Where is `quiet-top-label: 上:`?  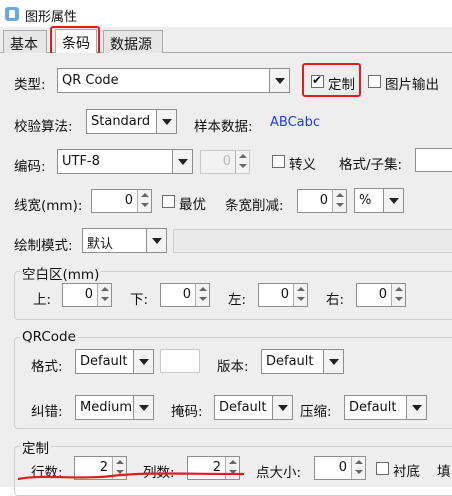
quiet-top-label: 上: is located at coordinates (42, 300).